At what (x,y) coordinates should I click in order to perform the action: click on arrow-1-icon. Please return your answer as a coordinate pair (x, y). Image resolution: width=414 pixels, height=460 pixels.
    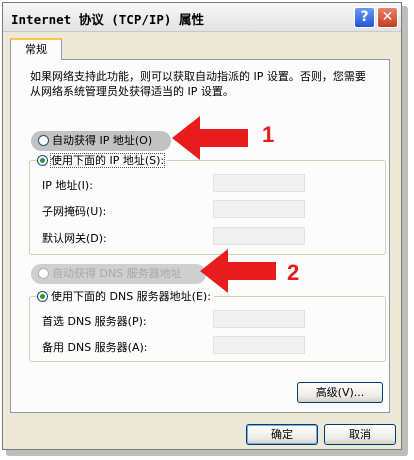
    Looking at the image, I should click on (210, 138).